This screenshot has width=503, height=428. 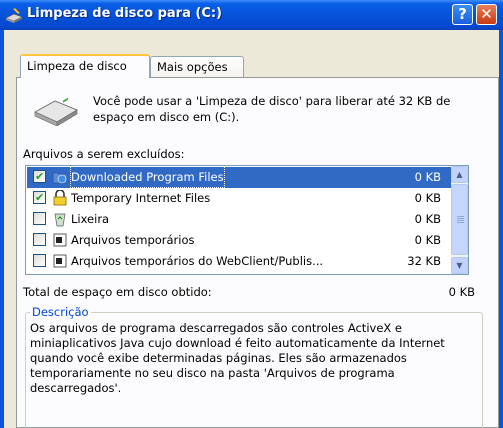 I want to click on tab-limpeza-de-disco: Limpeza de disco, so click(x=85, y=66).